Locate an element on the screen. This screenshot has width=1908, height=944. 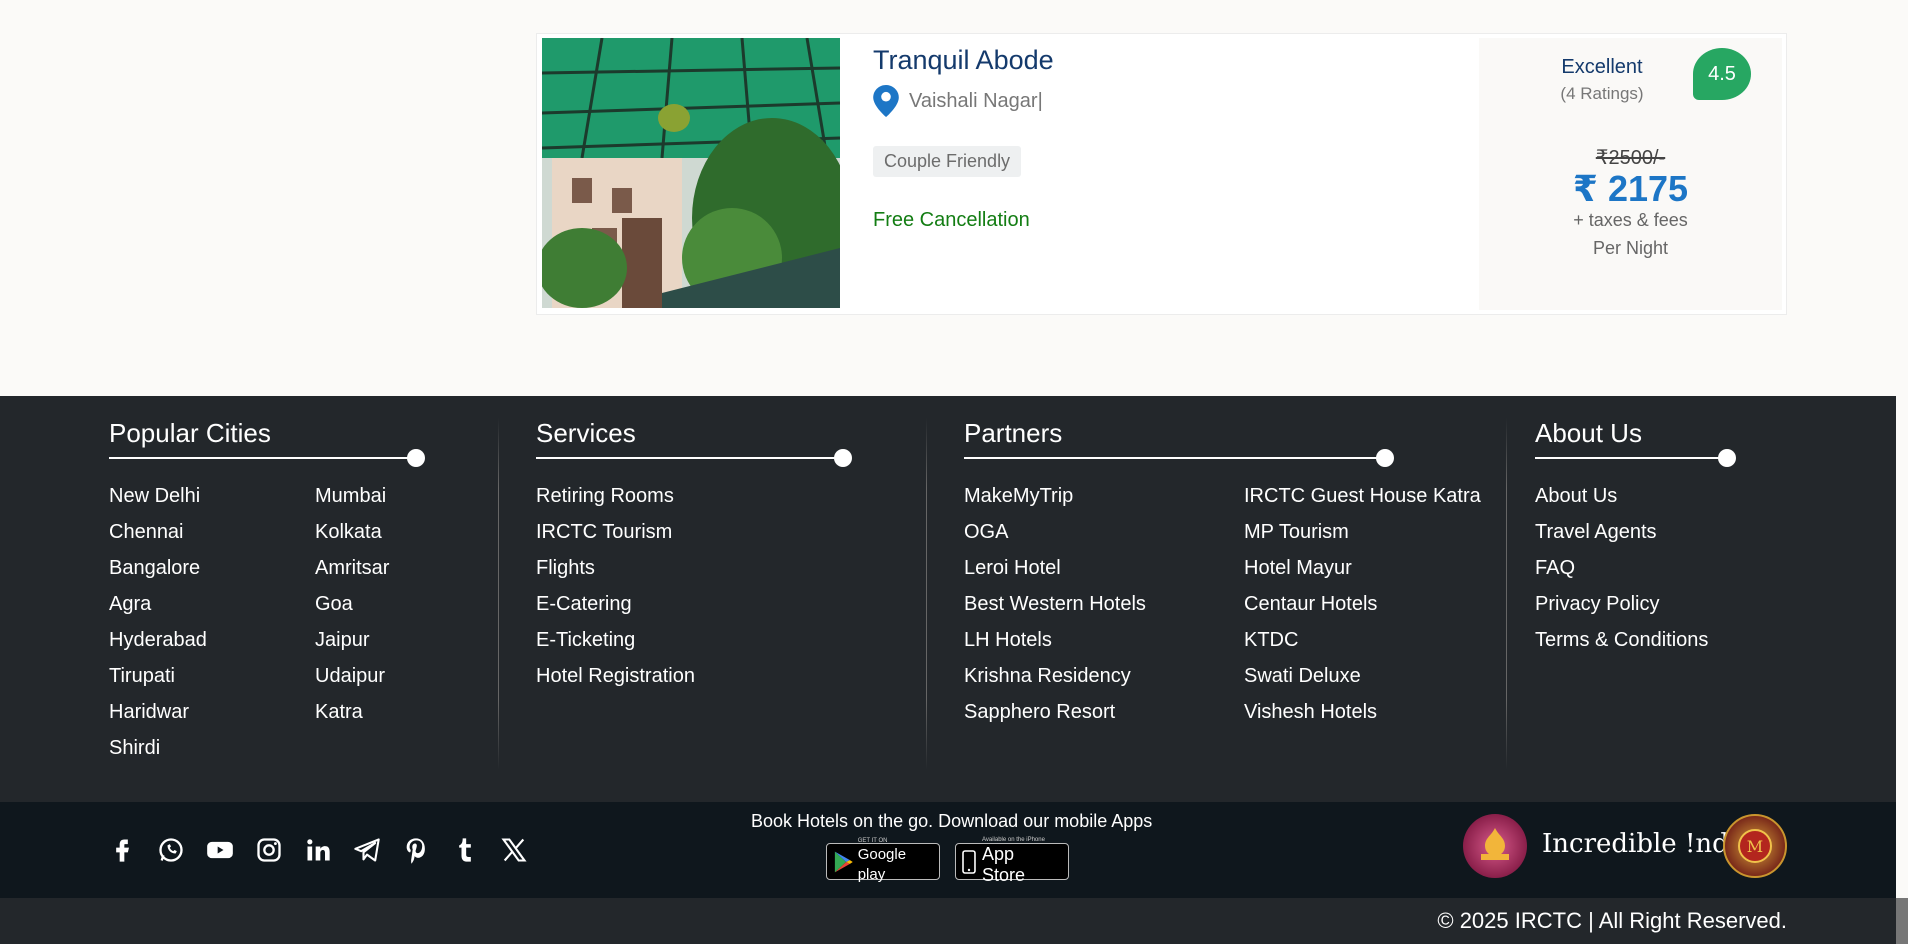
partner-link: Leroi Hotel is located at coordinates (1055, 574).